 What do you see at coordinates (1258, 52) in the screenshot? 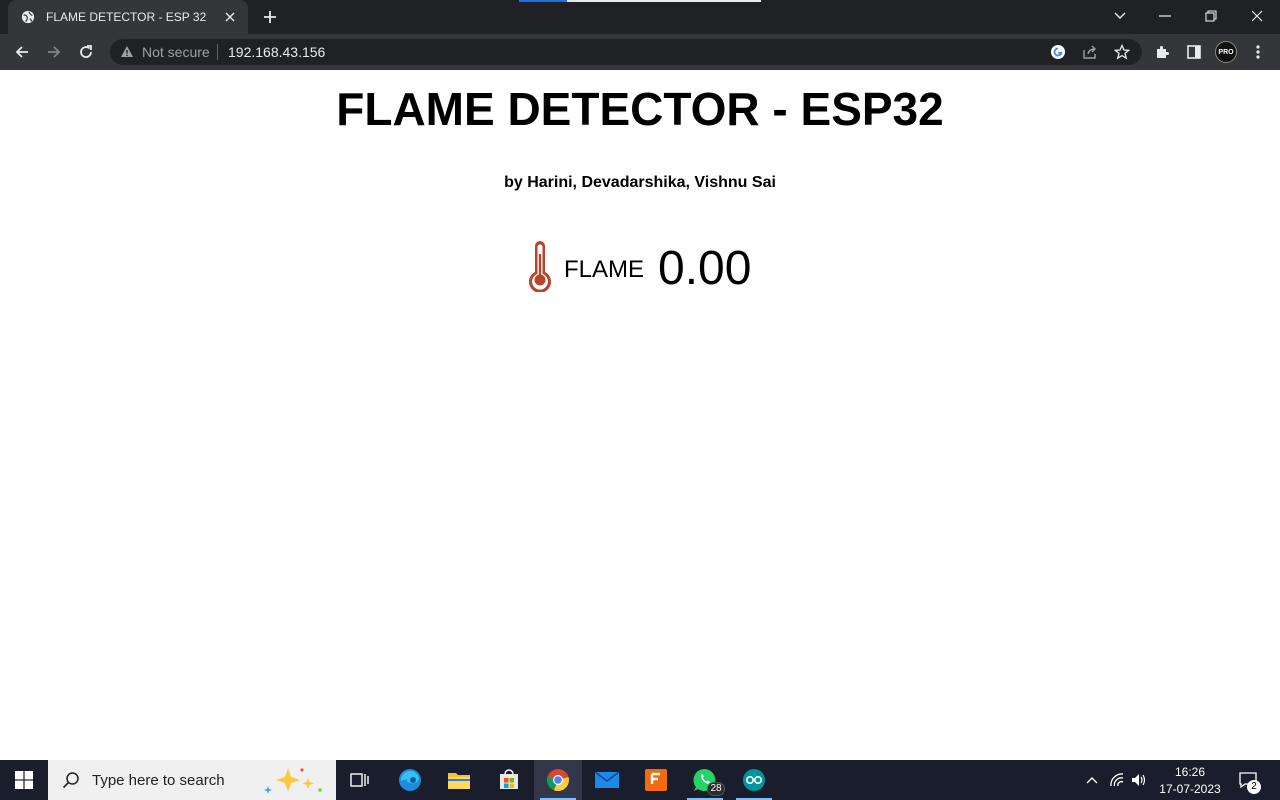
I see `menu-kebab-icon` at bounding box center [1258, 52].